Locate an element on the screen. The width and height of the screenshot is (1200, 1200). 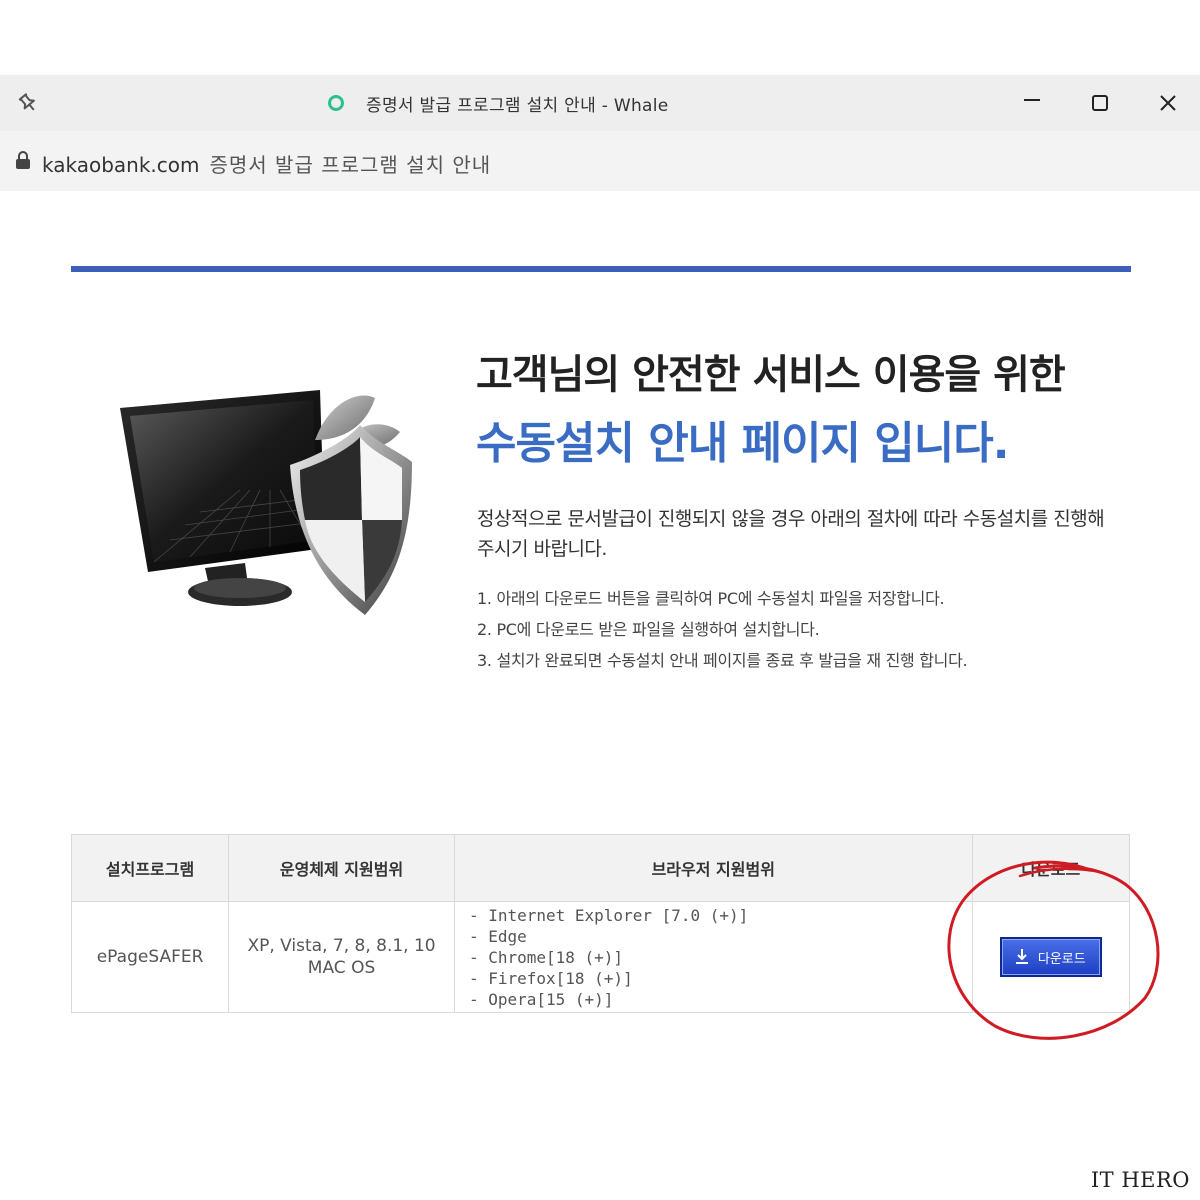
download-button-label: 다운로드 is located at coordinates (1061, 959).